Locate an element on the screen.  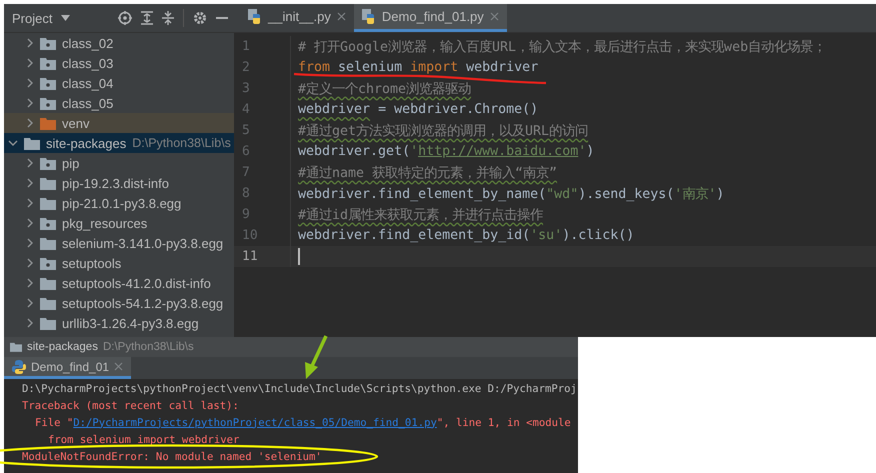
tree-item-label: pip-21.0.1-py3.8.egg is located at coordinates (122, 203).